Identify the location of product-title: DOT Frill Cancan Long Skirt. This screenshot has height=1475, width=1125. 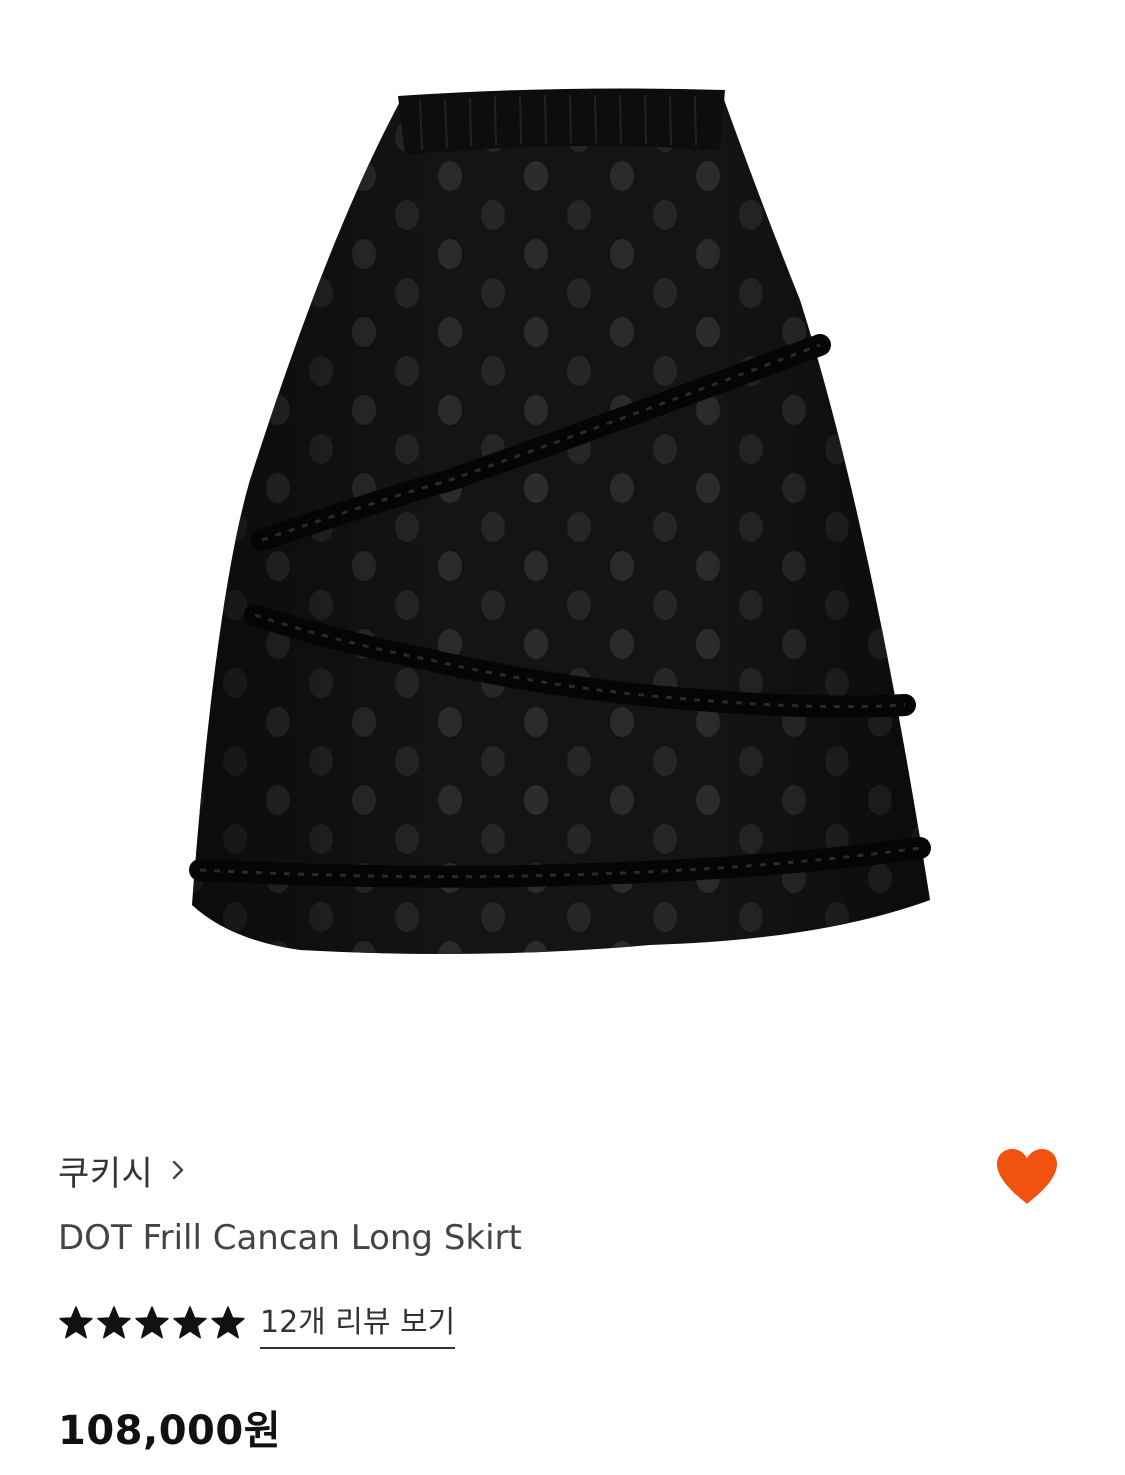
(290, 1238).